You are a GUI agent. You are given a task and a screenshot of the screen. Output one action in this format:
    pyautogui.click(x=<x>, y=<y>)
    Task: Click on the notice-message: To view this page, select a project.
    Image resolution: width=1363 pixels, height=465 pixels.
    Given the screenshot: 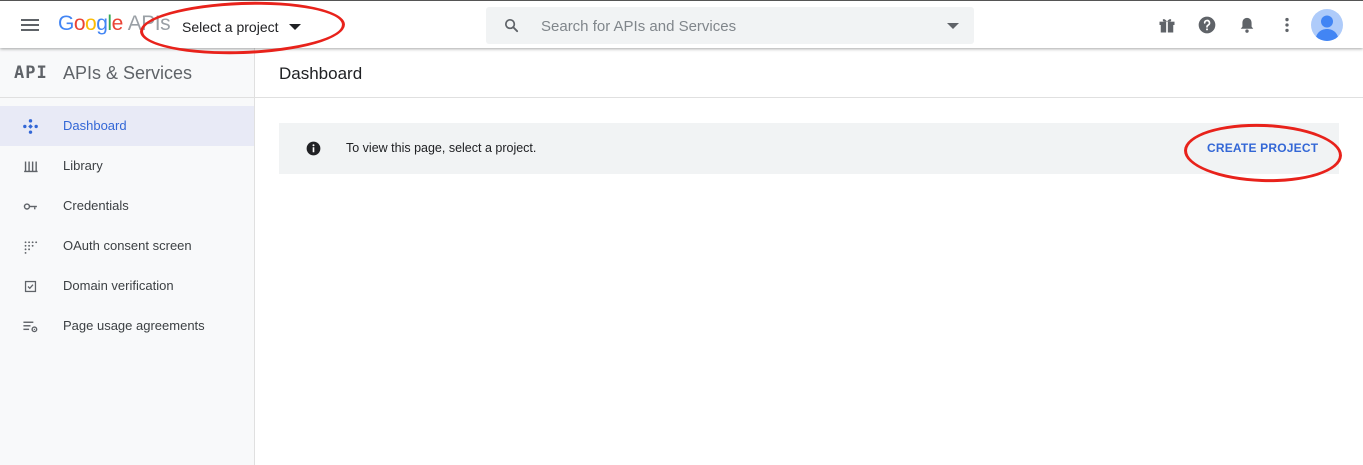 What is the action you would take?
    pyautogui.click(x=441, y=148)
    